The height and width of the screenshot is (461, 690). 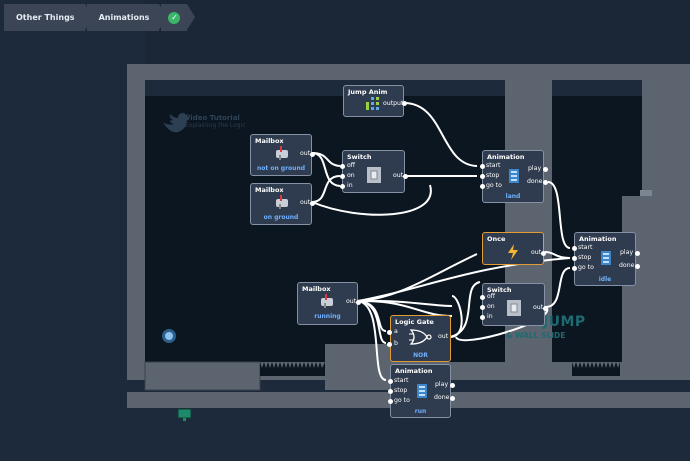 What do you see at coordinates (396, 331) in the screenshot?
I see `port-label: a` at bounding box center [396, 331].